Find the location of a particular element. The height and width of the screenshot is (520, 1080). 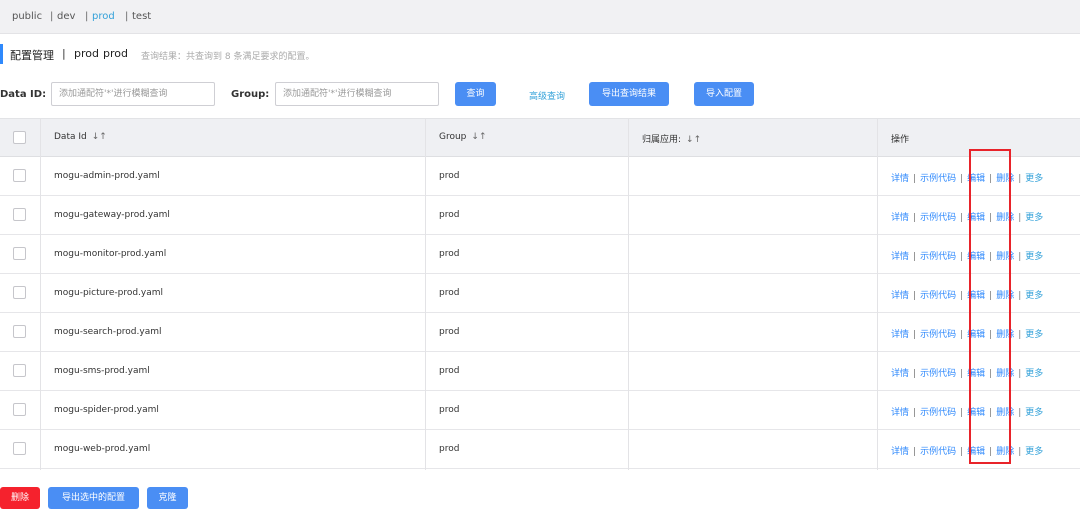

query-button: 查询 is located at coordinates (475, 94).